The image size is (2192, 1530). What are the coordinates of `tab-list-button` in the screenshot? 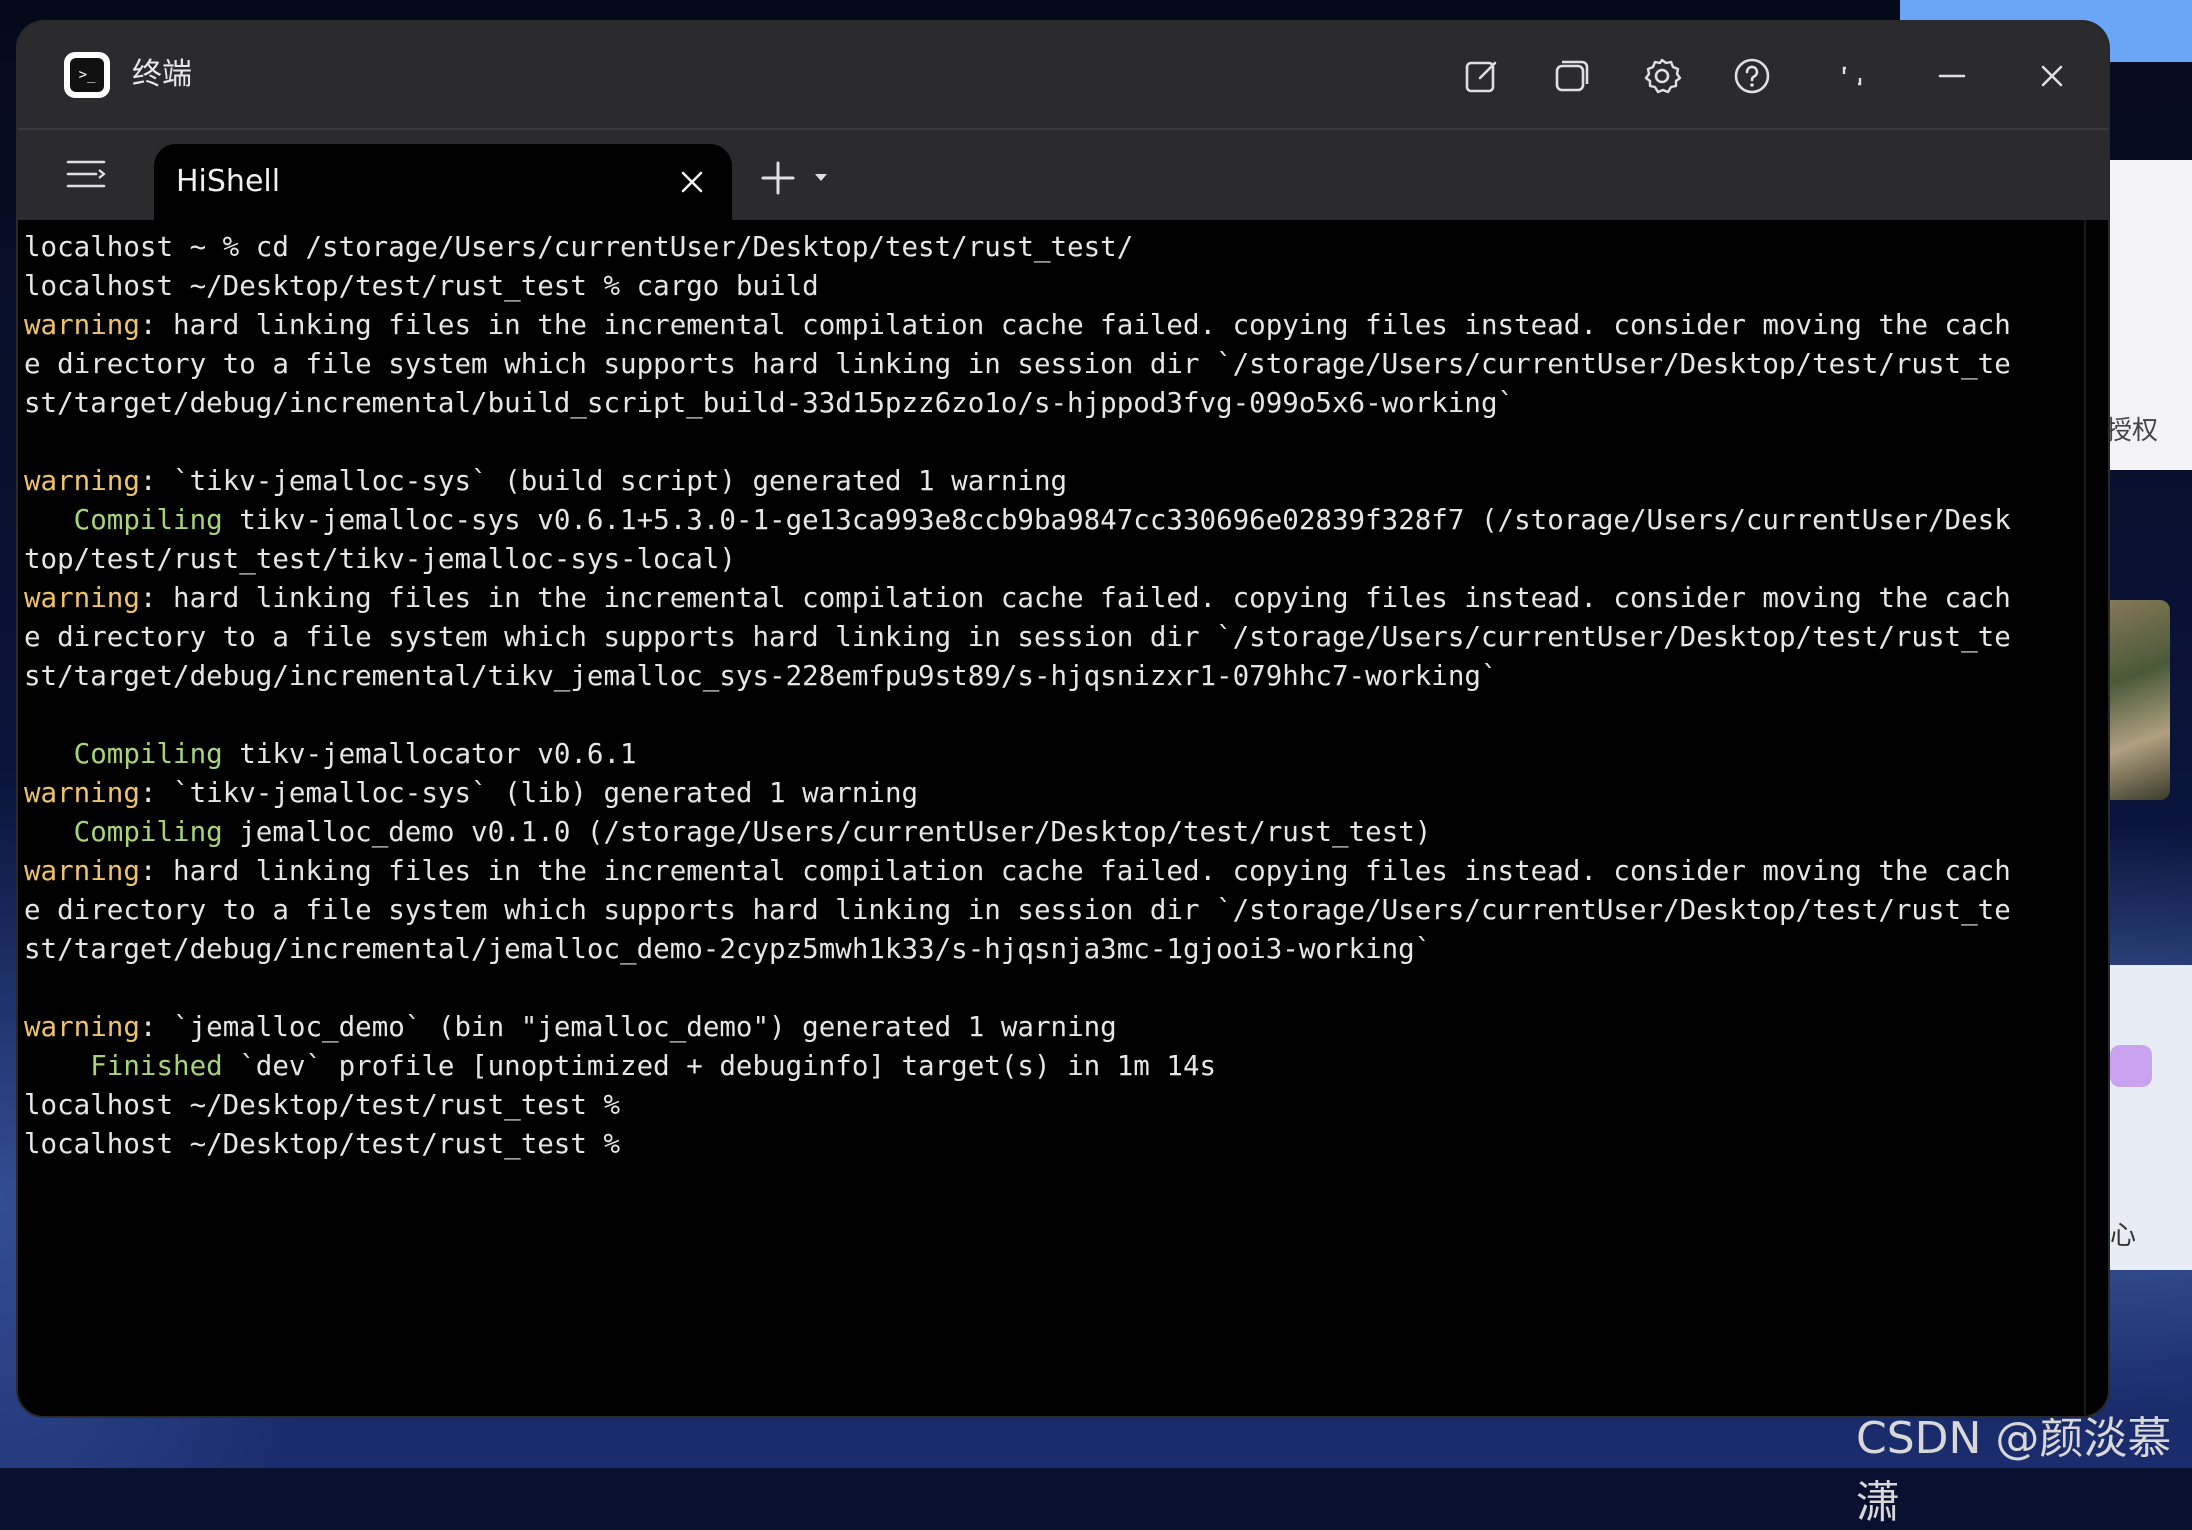 It's located at (86, 174).